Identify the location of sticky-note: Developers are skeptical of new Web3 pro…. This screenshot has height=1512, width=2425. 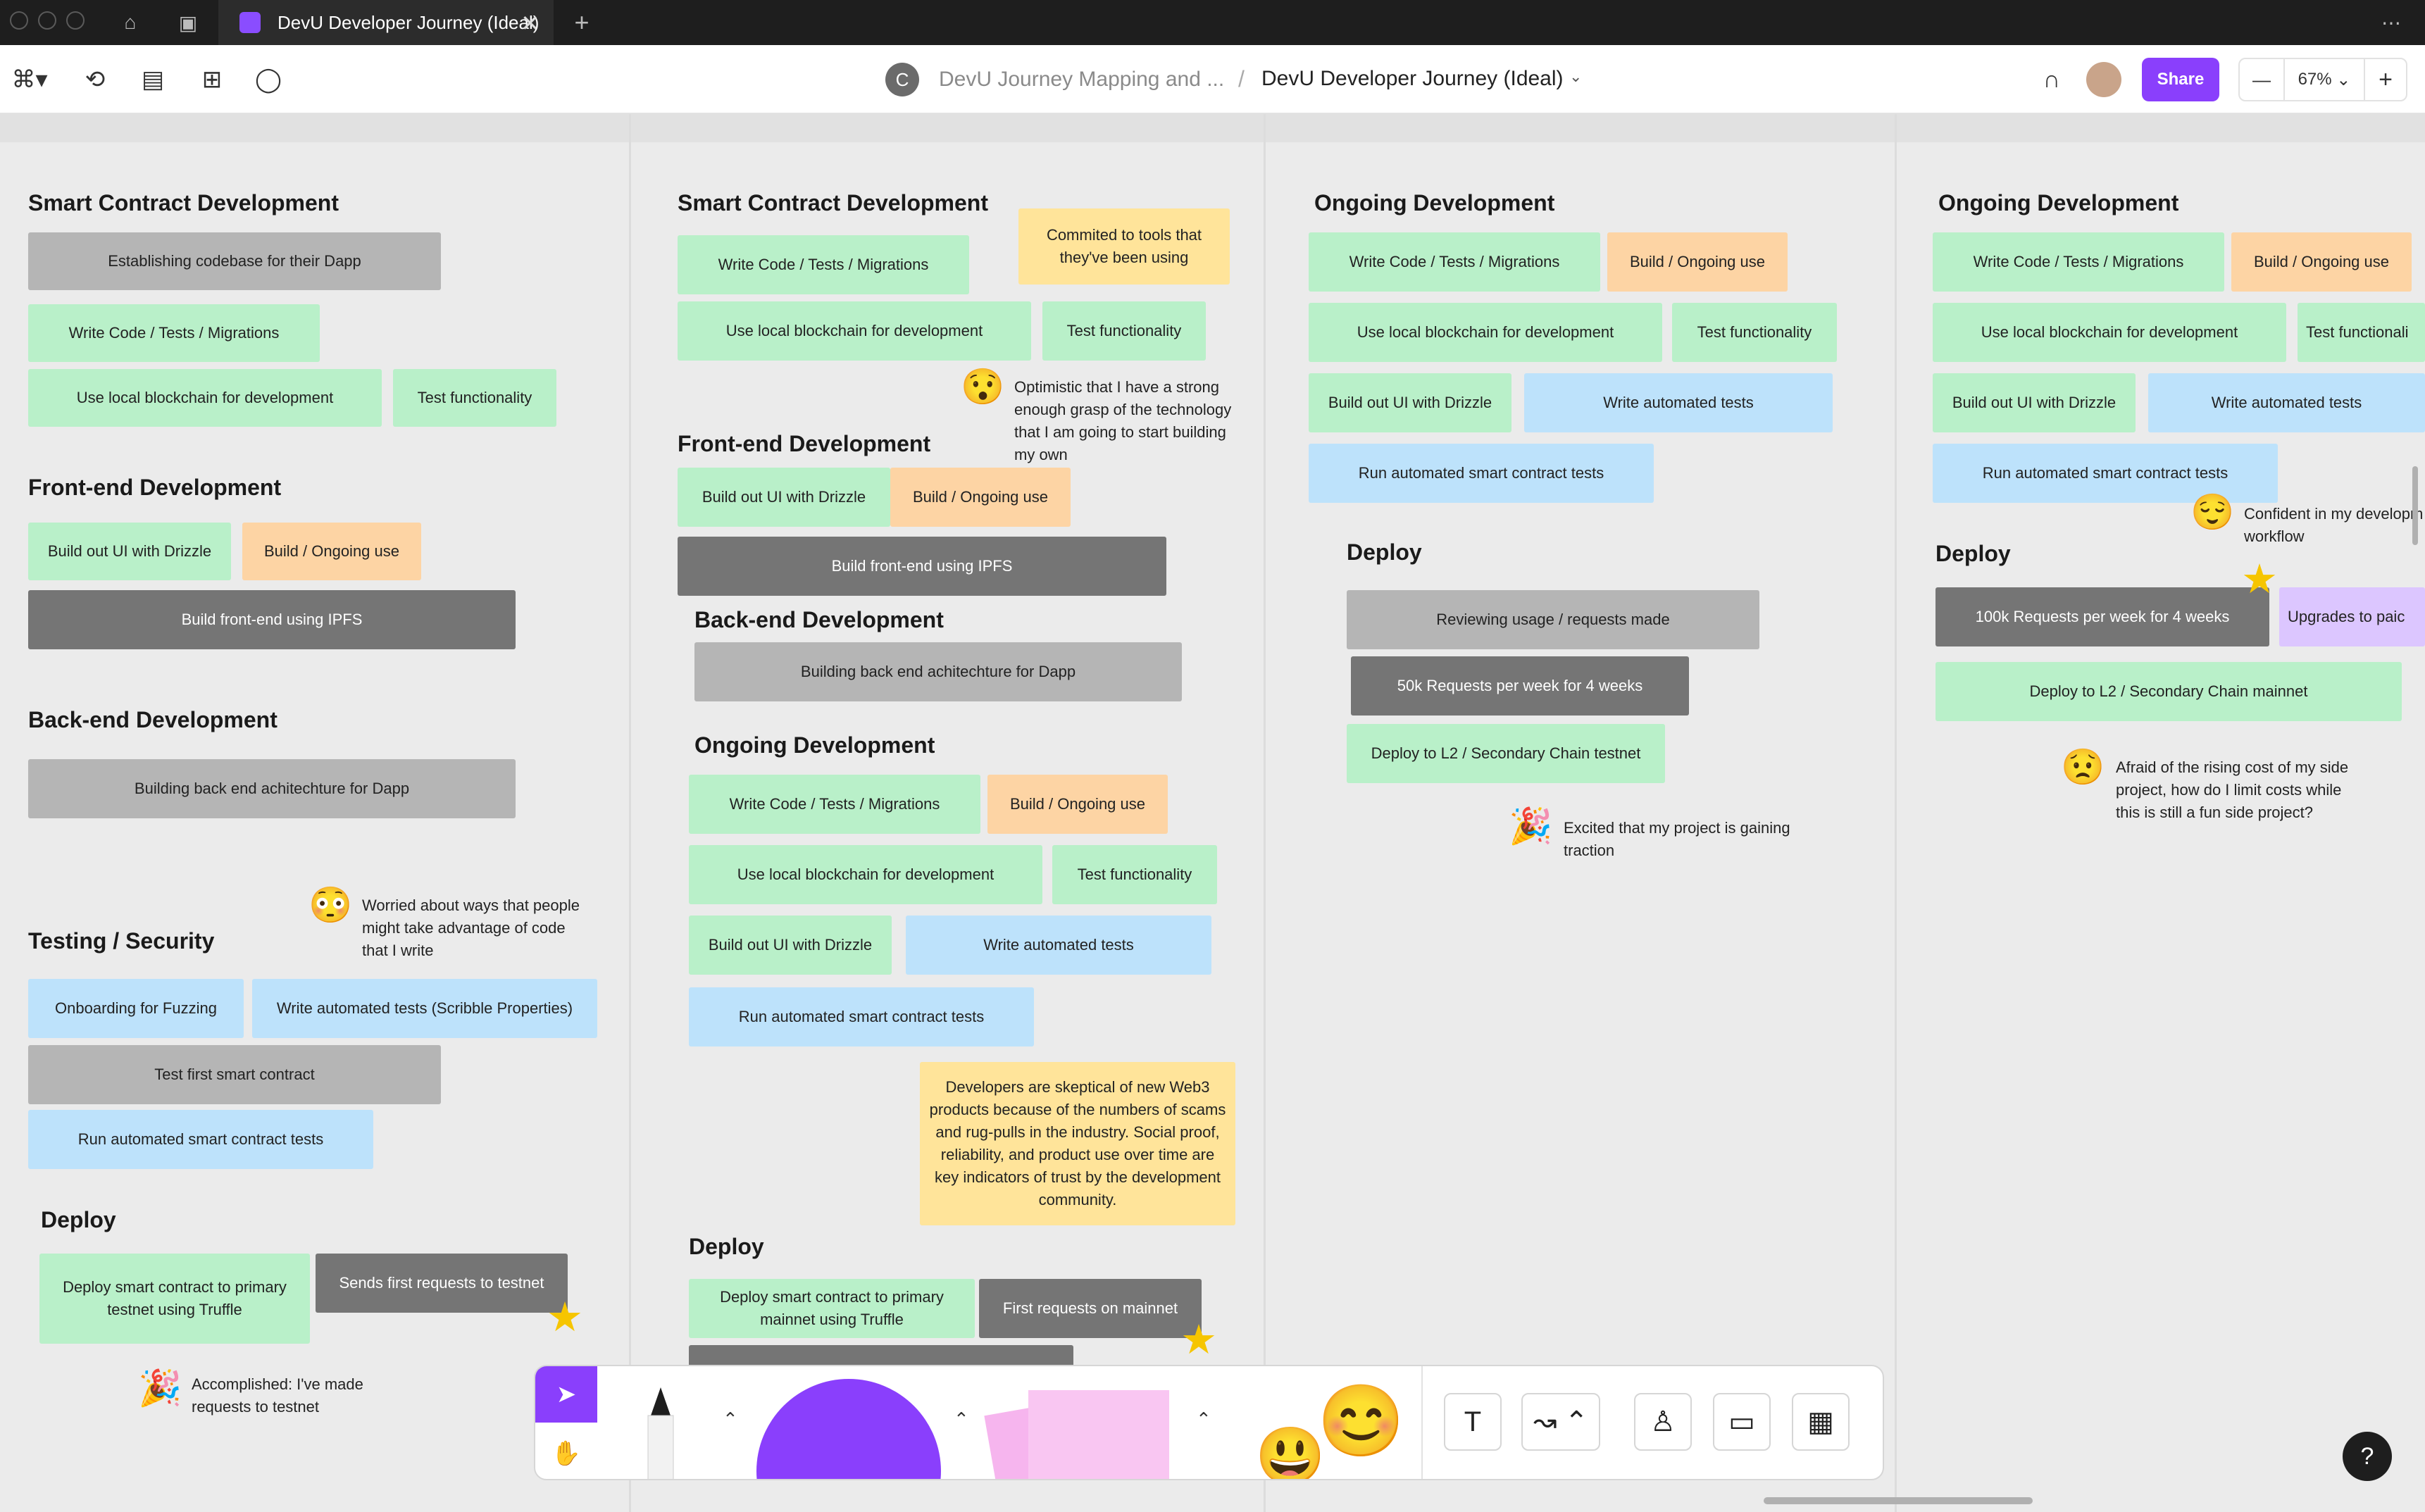
(1078, 1143).